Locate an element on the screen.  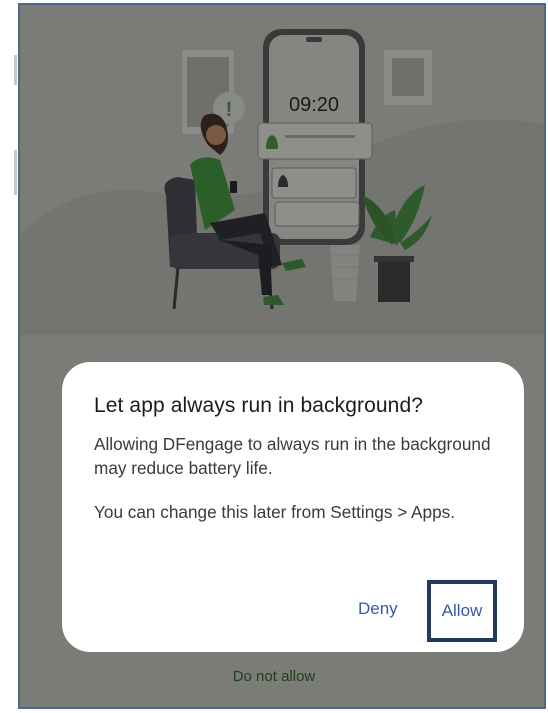
alert-icon: ! is located at coordinates (229, 110).